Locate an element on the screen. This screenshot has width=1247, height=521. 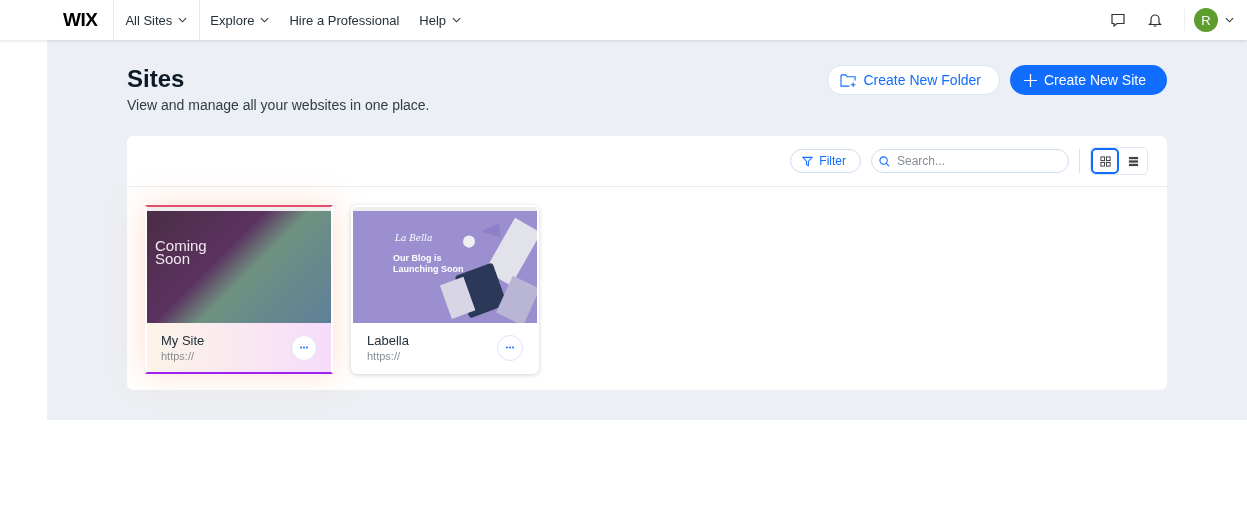
filter-button: Filter is located at coordinates (825, 161).